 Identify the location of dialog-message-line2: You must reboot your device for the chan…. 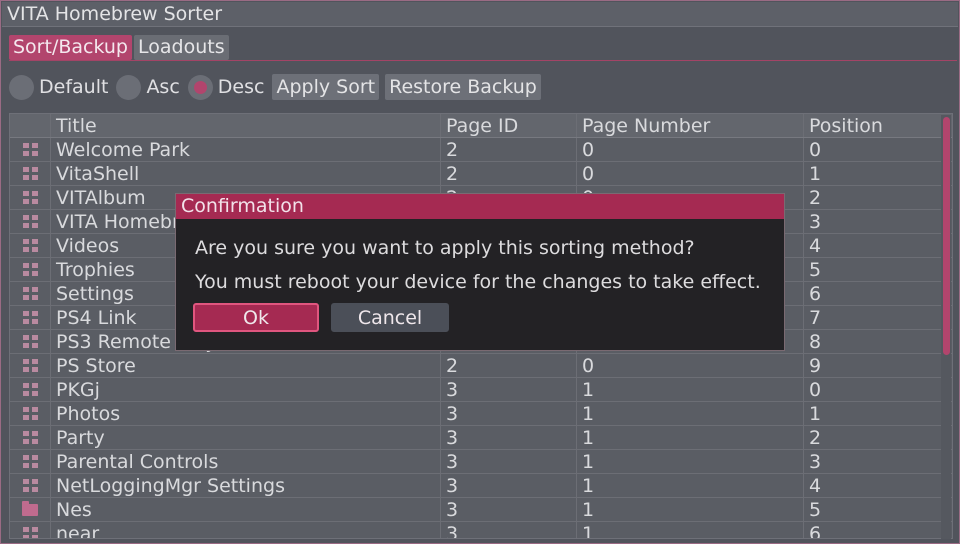
(478, 282).